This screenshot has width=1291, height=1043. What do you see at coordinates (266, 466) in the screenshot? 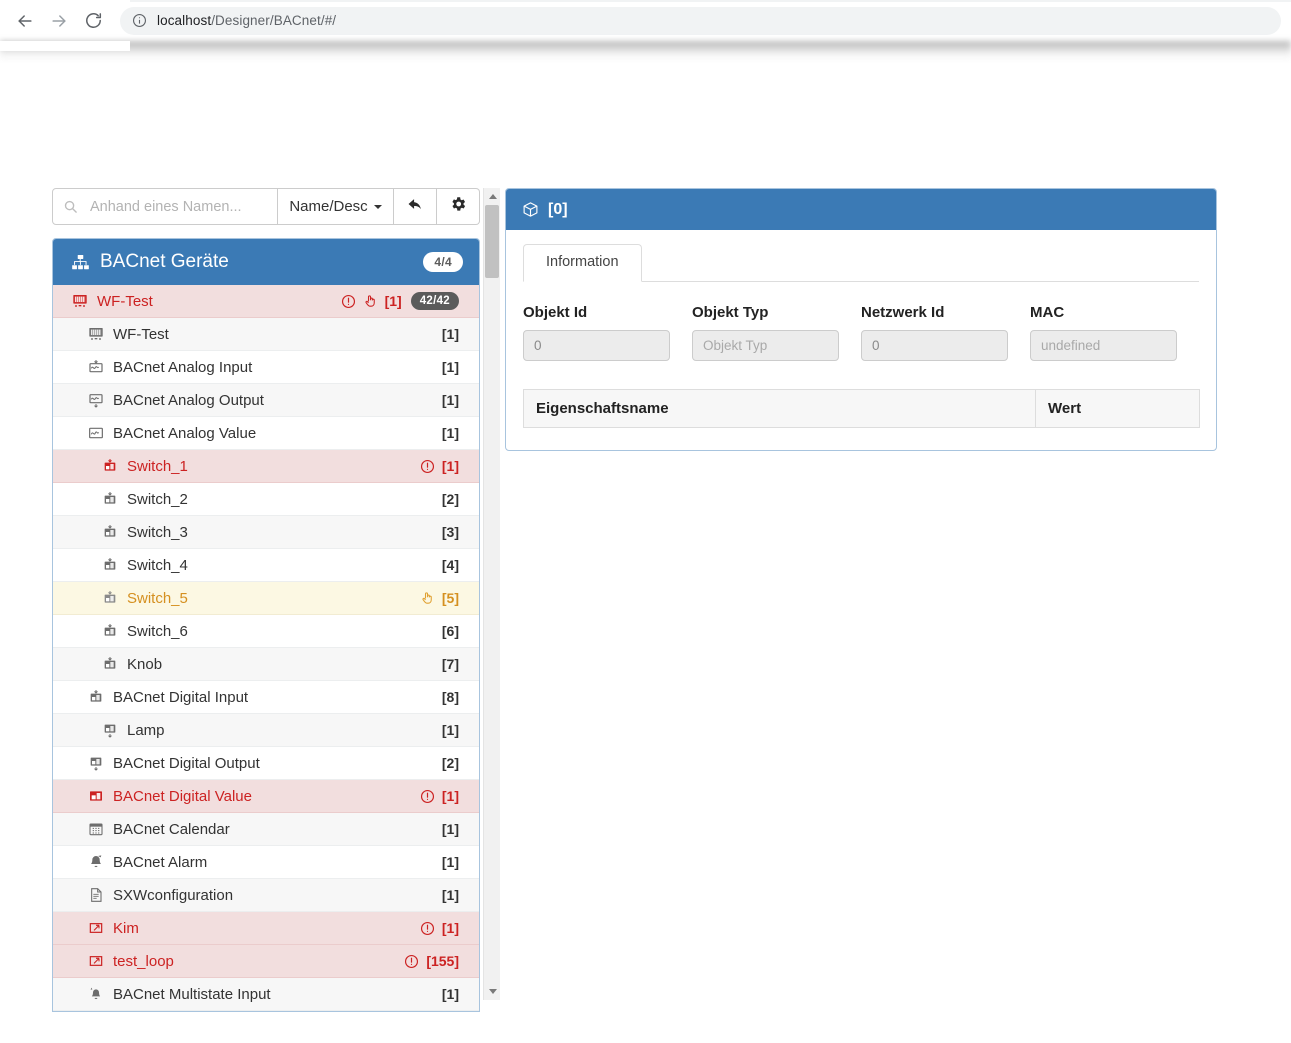
I see `tree-row: Switch_1 [1]` at bounding box center [266, 466].